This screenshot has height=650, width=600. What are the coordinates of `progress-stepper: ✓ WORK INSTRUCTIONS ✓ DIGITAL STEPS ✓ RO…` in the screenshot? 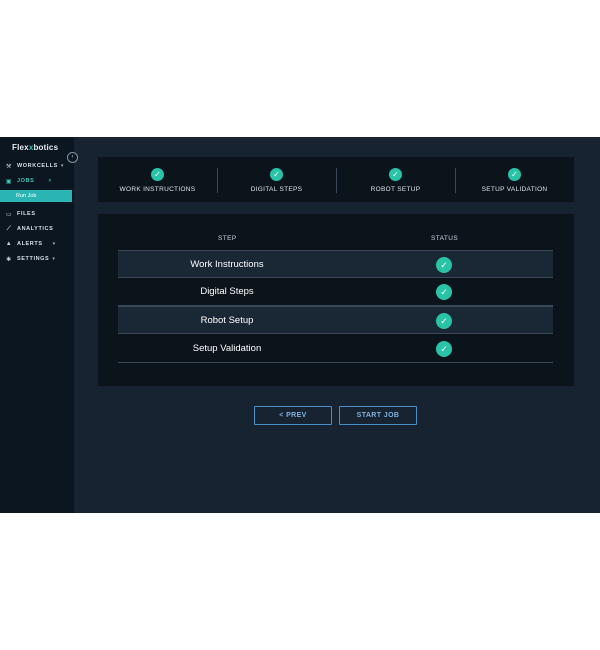 It's located at (336, 179).